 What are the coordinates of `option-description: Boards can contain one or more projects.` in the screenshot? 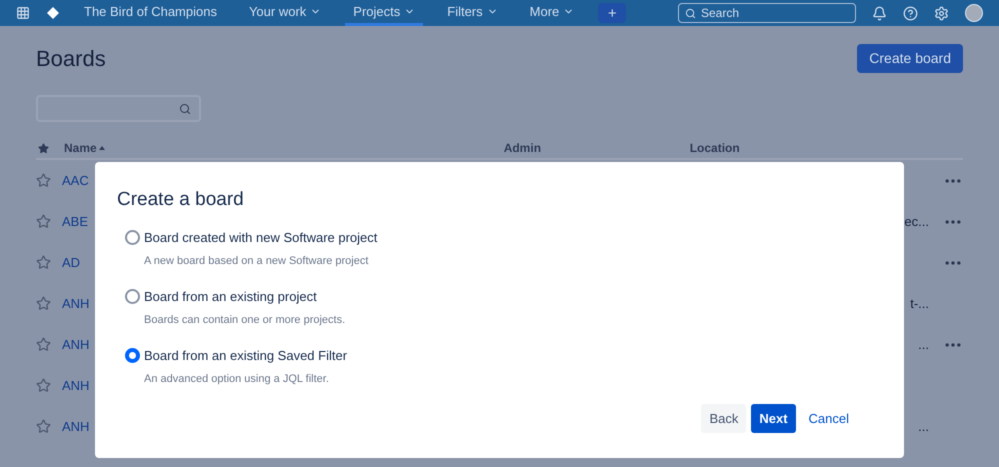 It's located at (245, 320).